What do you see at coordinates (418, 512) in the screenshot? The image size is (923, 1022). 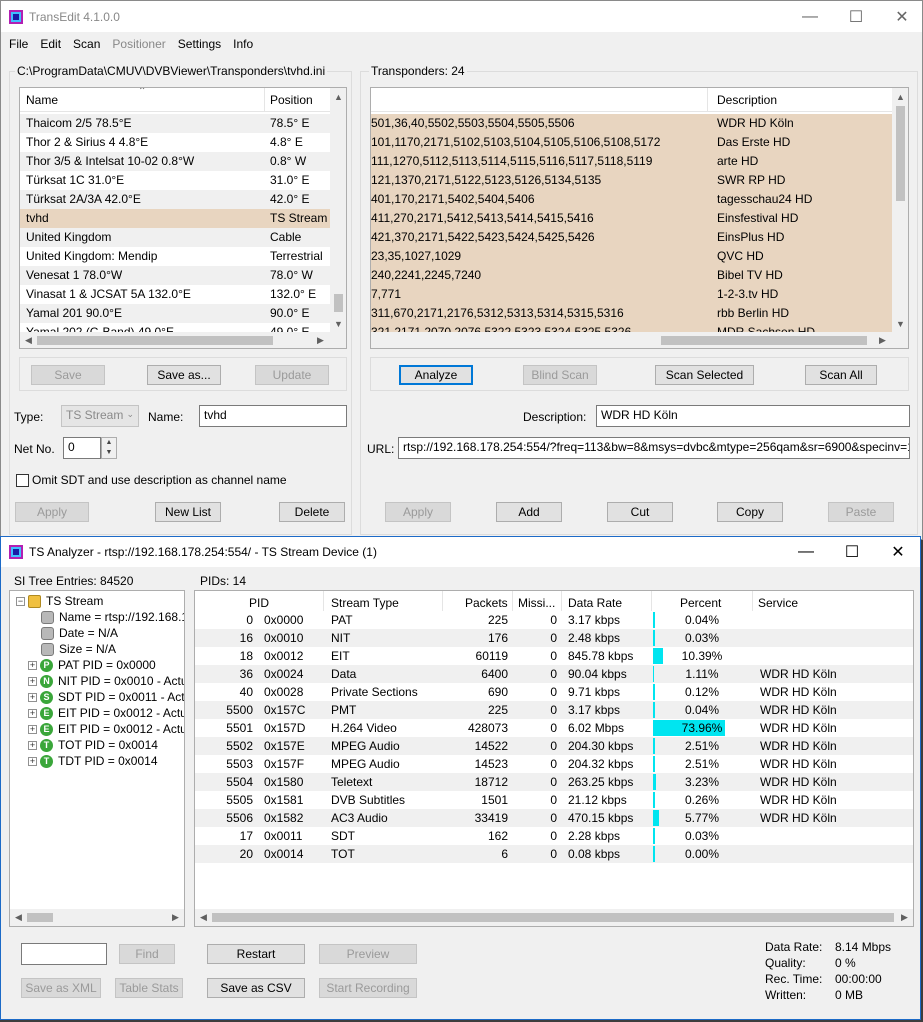 I see `apply-right-button: Apply` at bounding box center [418, 512].